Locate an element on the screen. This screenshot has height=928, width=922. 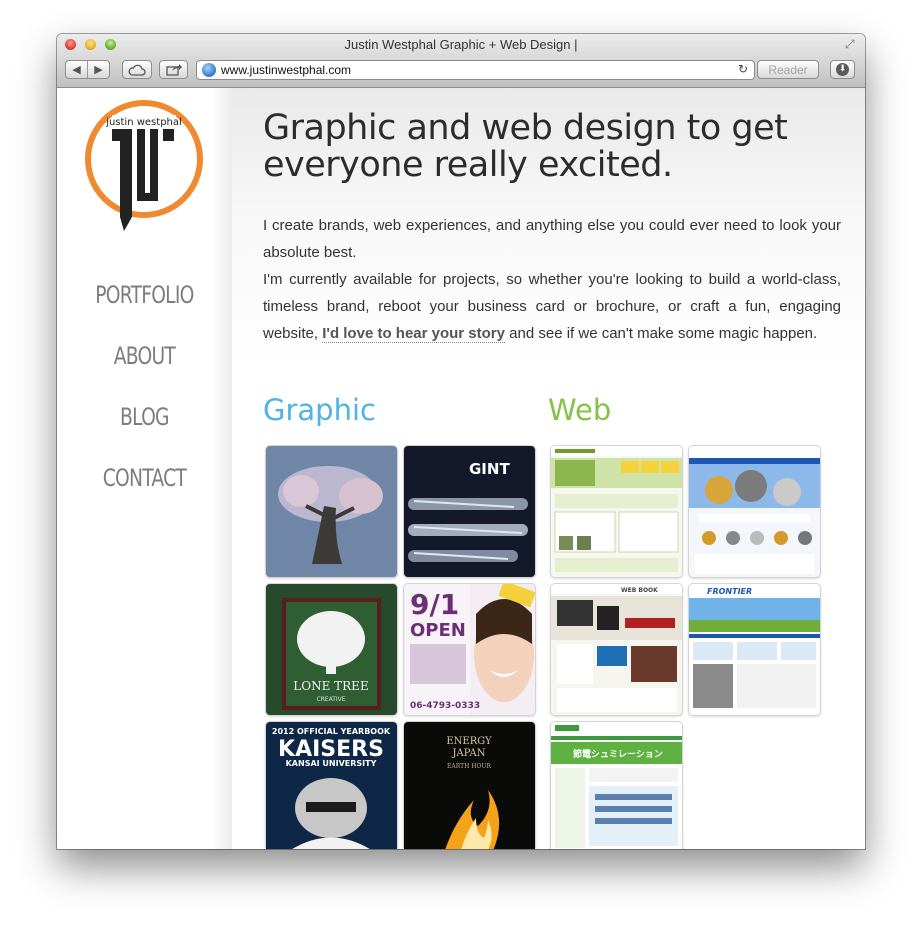
downloads-button: ⬇ is located at coordinates (842, 69).